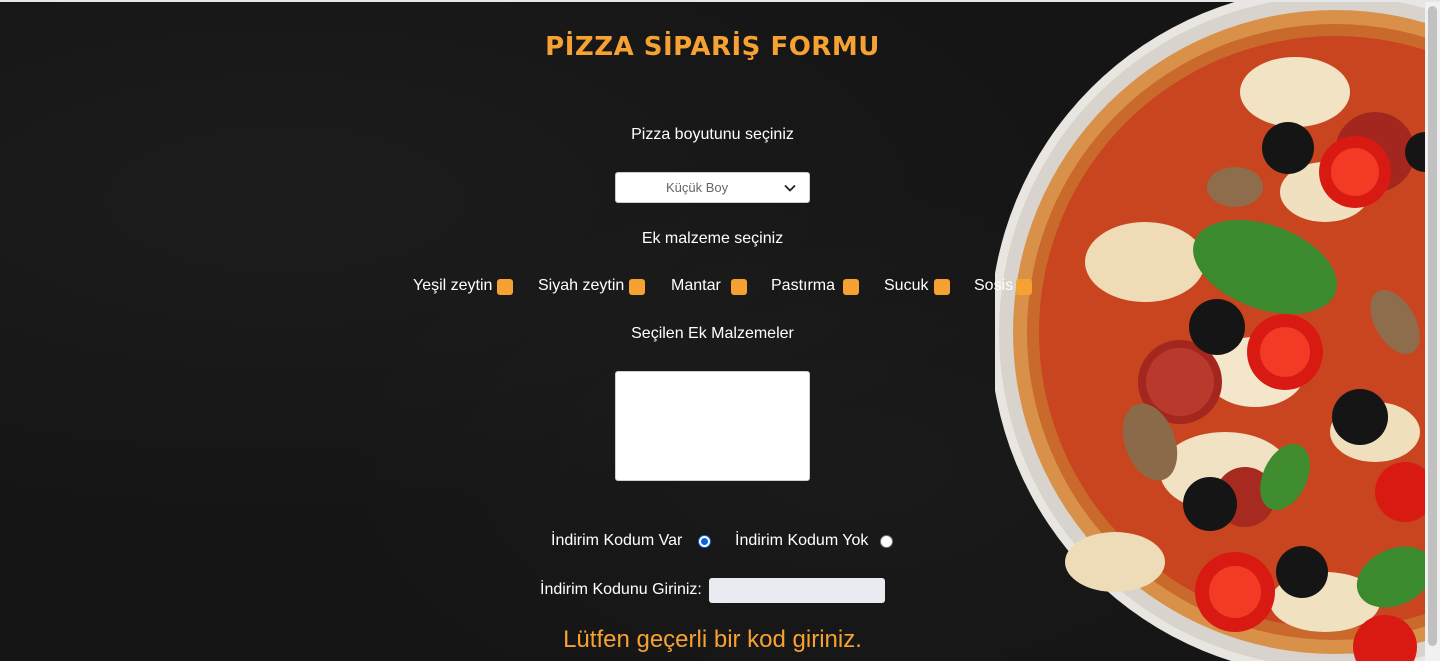  I want to click on chevron-down-icon, so click(790, 188).